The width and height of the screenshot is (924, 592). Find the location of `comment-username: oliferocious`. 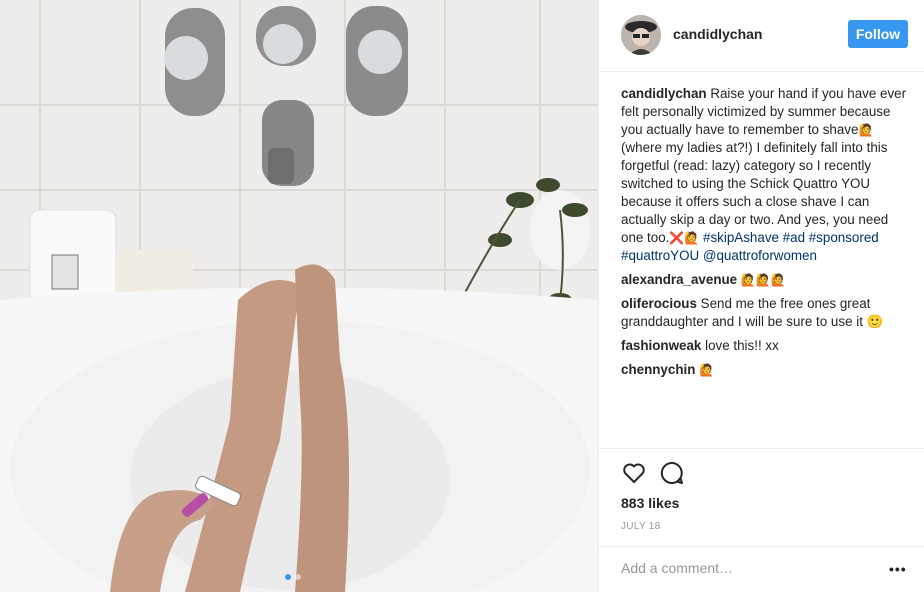

comment-username: oliferocious is located at coordinates (659, 303).